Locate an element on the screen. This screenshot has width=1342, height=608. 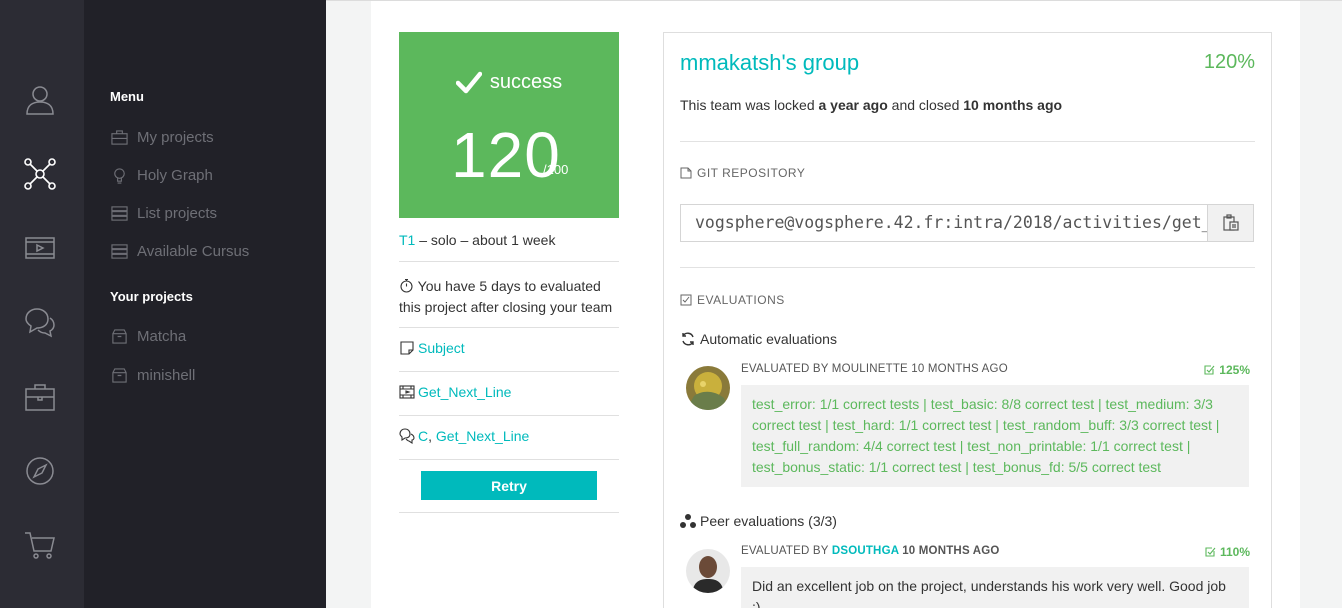
menu-item-my-projects: My projects is located at coordinates (162, 137).